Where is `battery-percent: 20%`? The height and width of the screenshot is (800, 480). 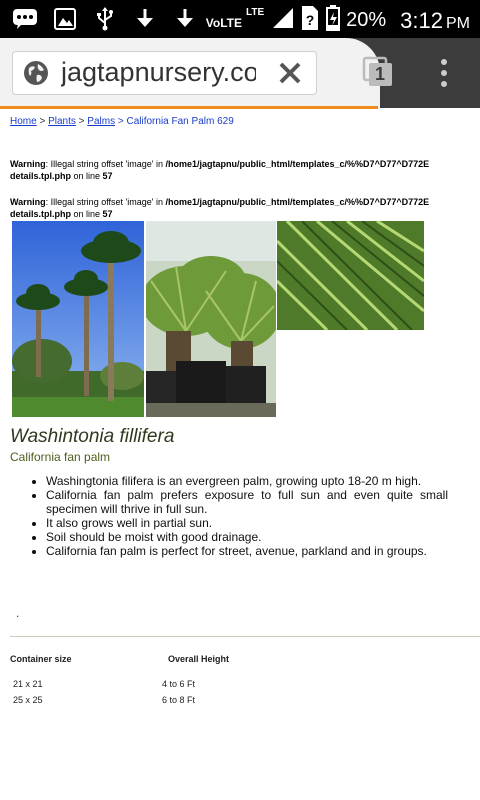 battery-percent: 20% is located at coordinates (366, 20).